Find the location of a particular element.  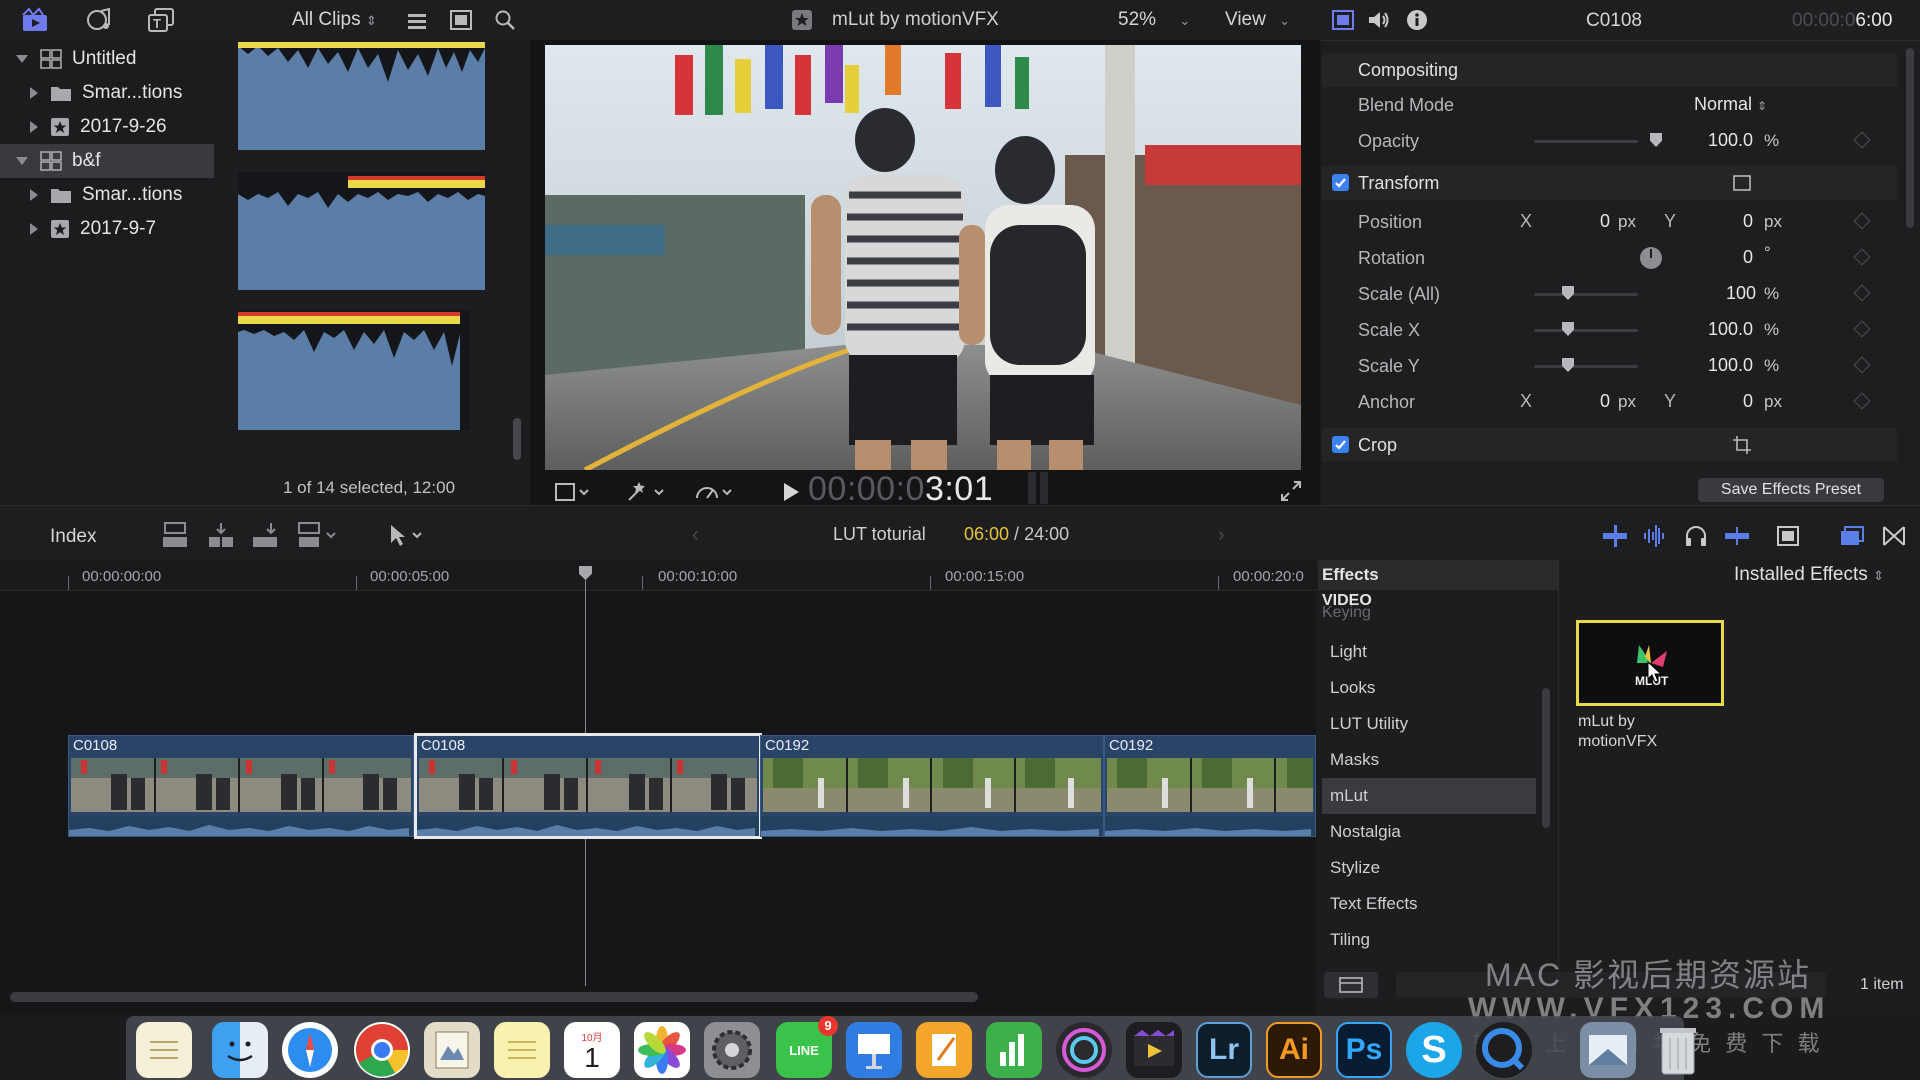

dock-numbers-icon is located at coordinates (1014, 1050).